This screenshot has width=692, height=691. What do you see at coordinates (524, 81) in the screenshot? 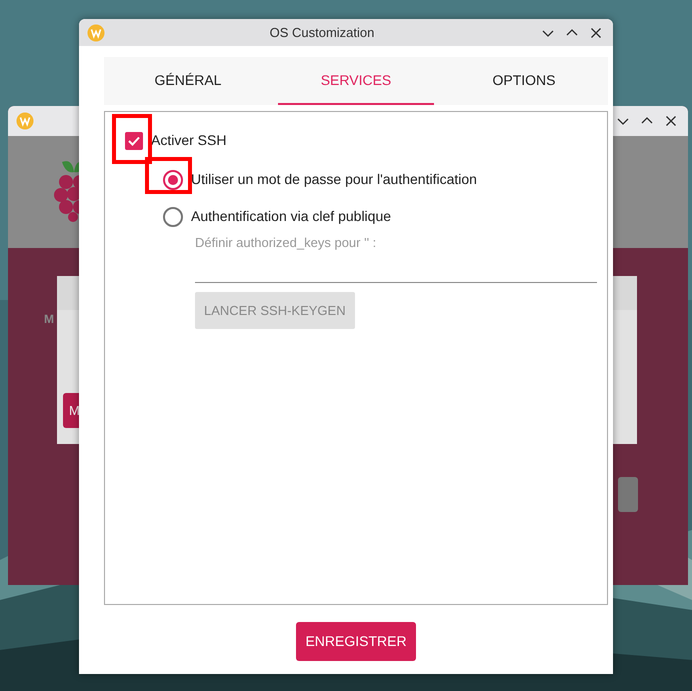
I see `tab: OPTIONS` at bounding box center [524, 81].